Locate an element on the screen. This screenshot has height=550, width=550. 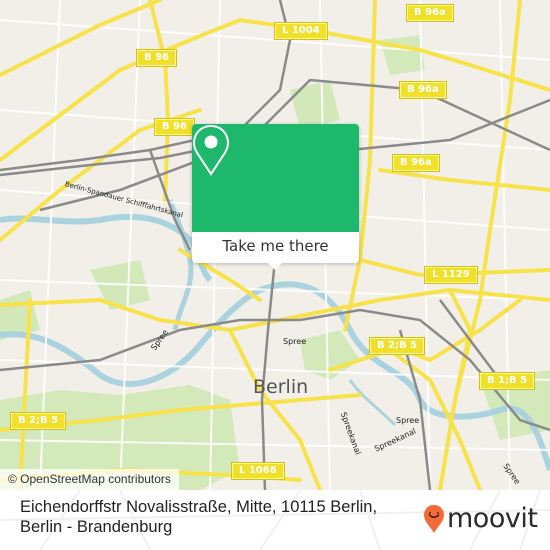
take-me-there-button: Take me there is located at coordinates (275, 247).